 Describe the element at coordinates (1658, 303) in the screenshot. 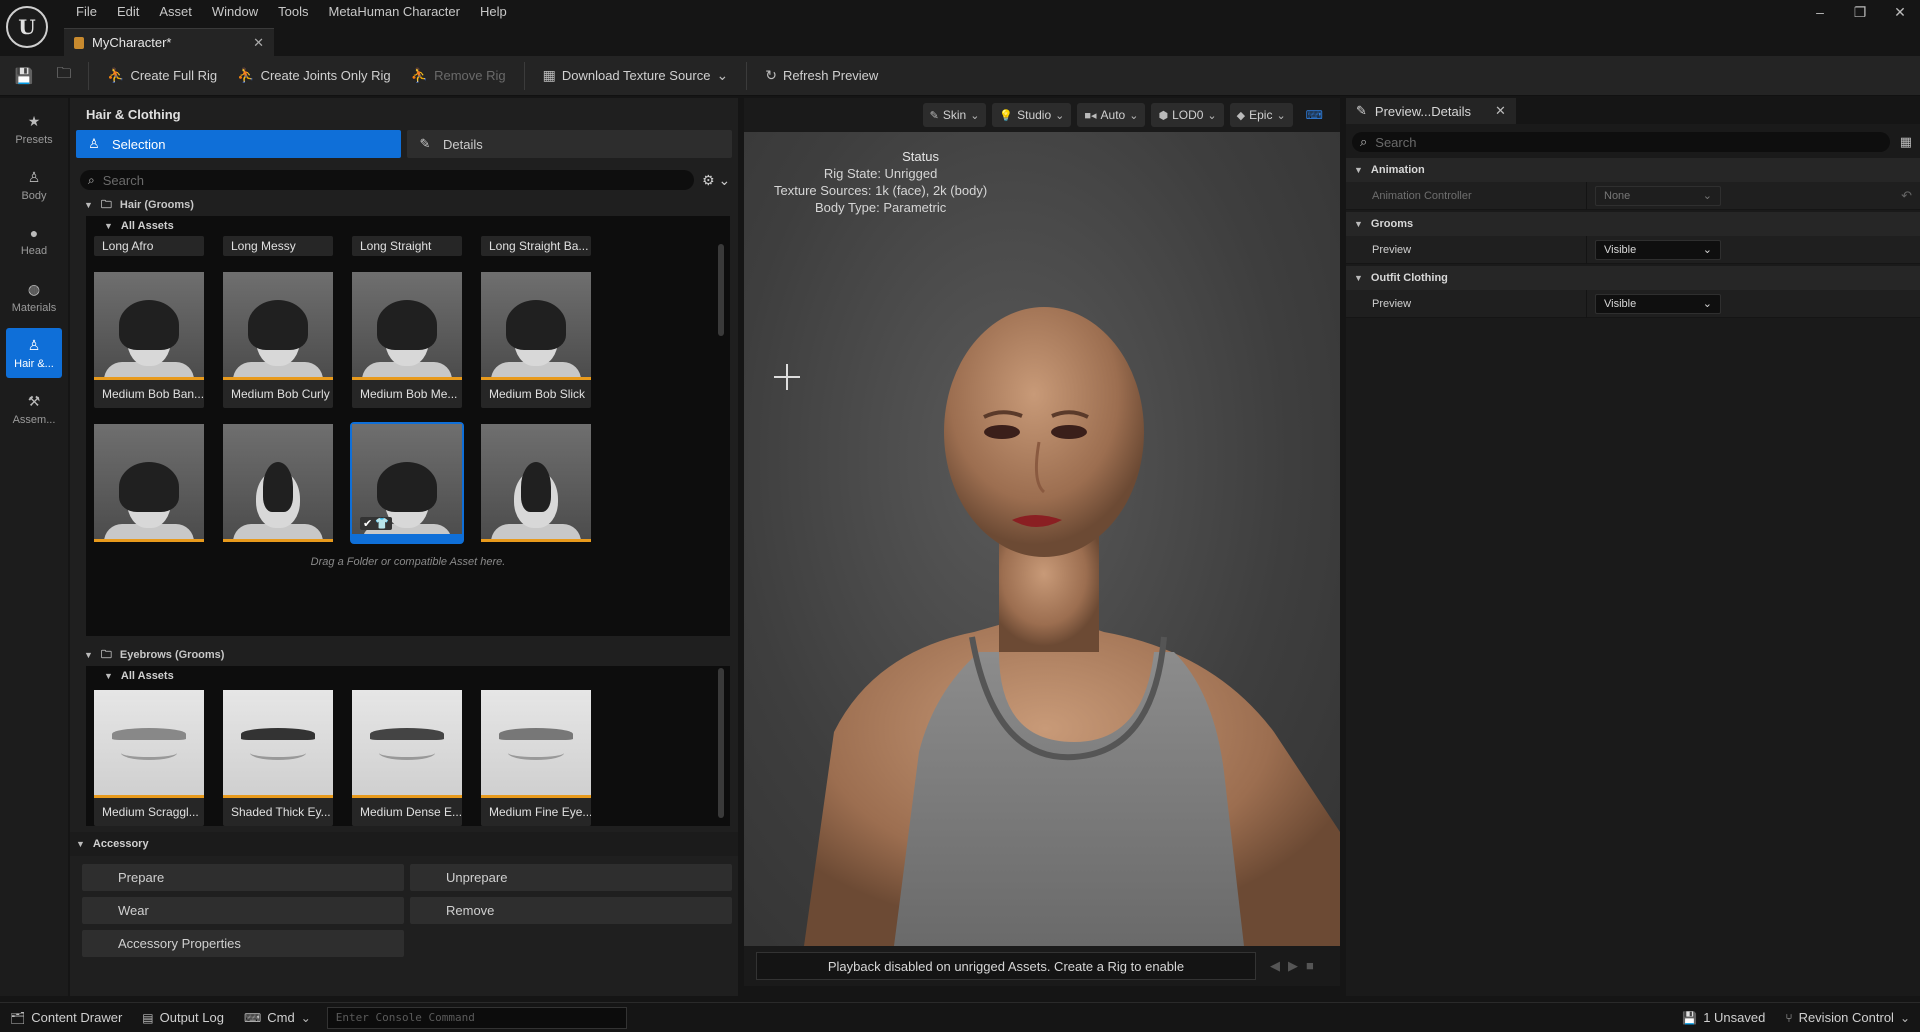

I see `outfit-preview-dropdown: Visible ⌄` at that location.